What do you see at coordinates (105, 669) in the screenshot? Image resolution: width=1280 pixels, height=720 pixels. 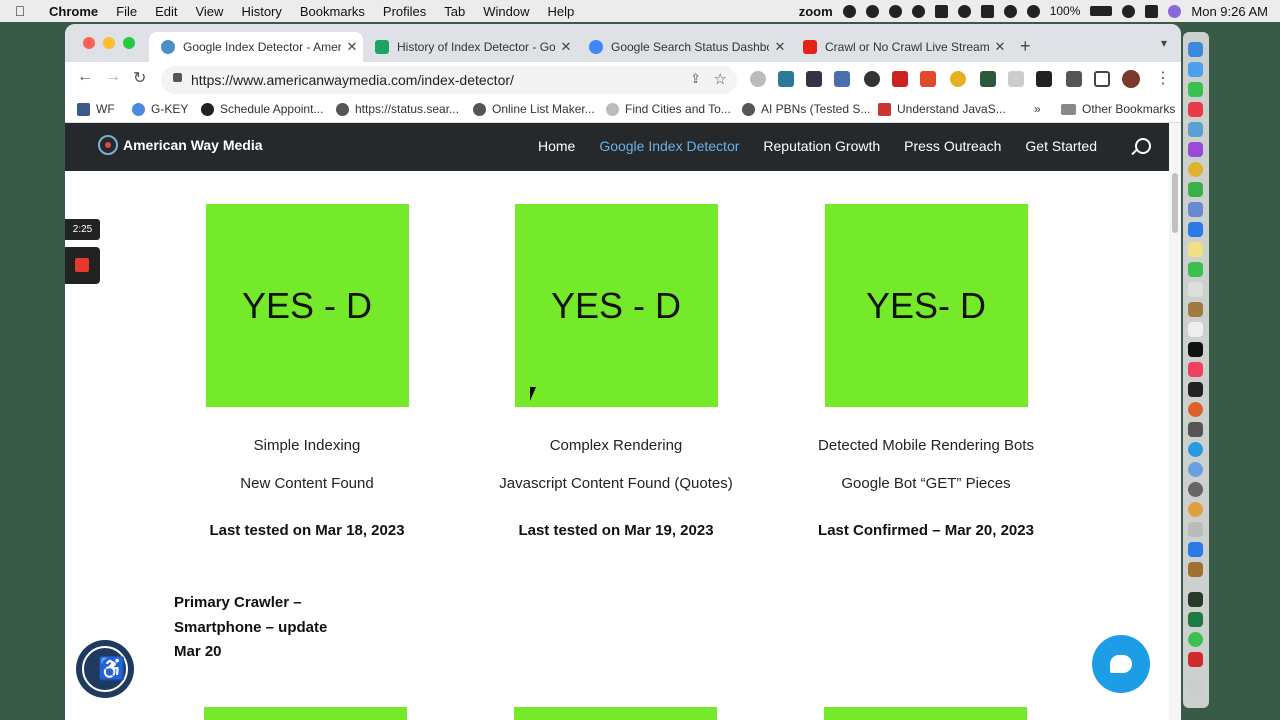 I see `accessibility-widget-button: ♿` at bounding box center [105, 669].